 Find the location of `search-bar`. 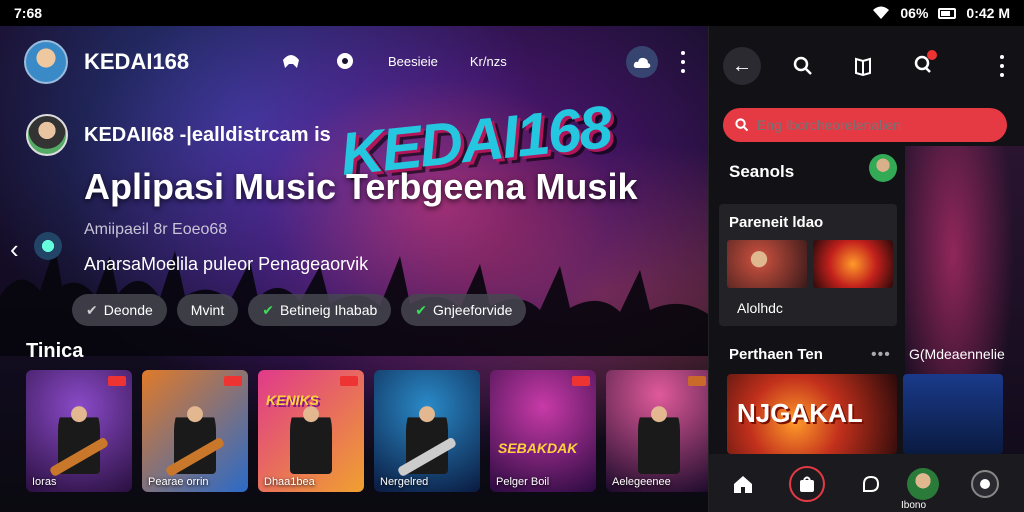

search-bar is located at coordinates (865, 125).